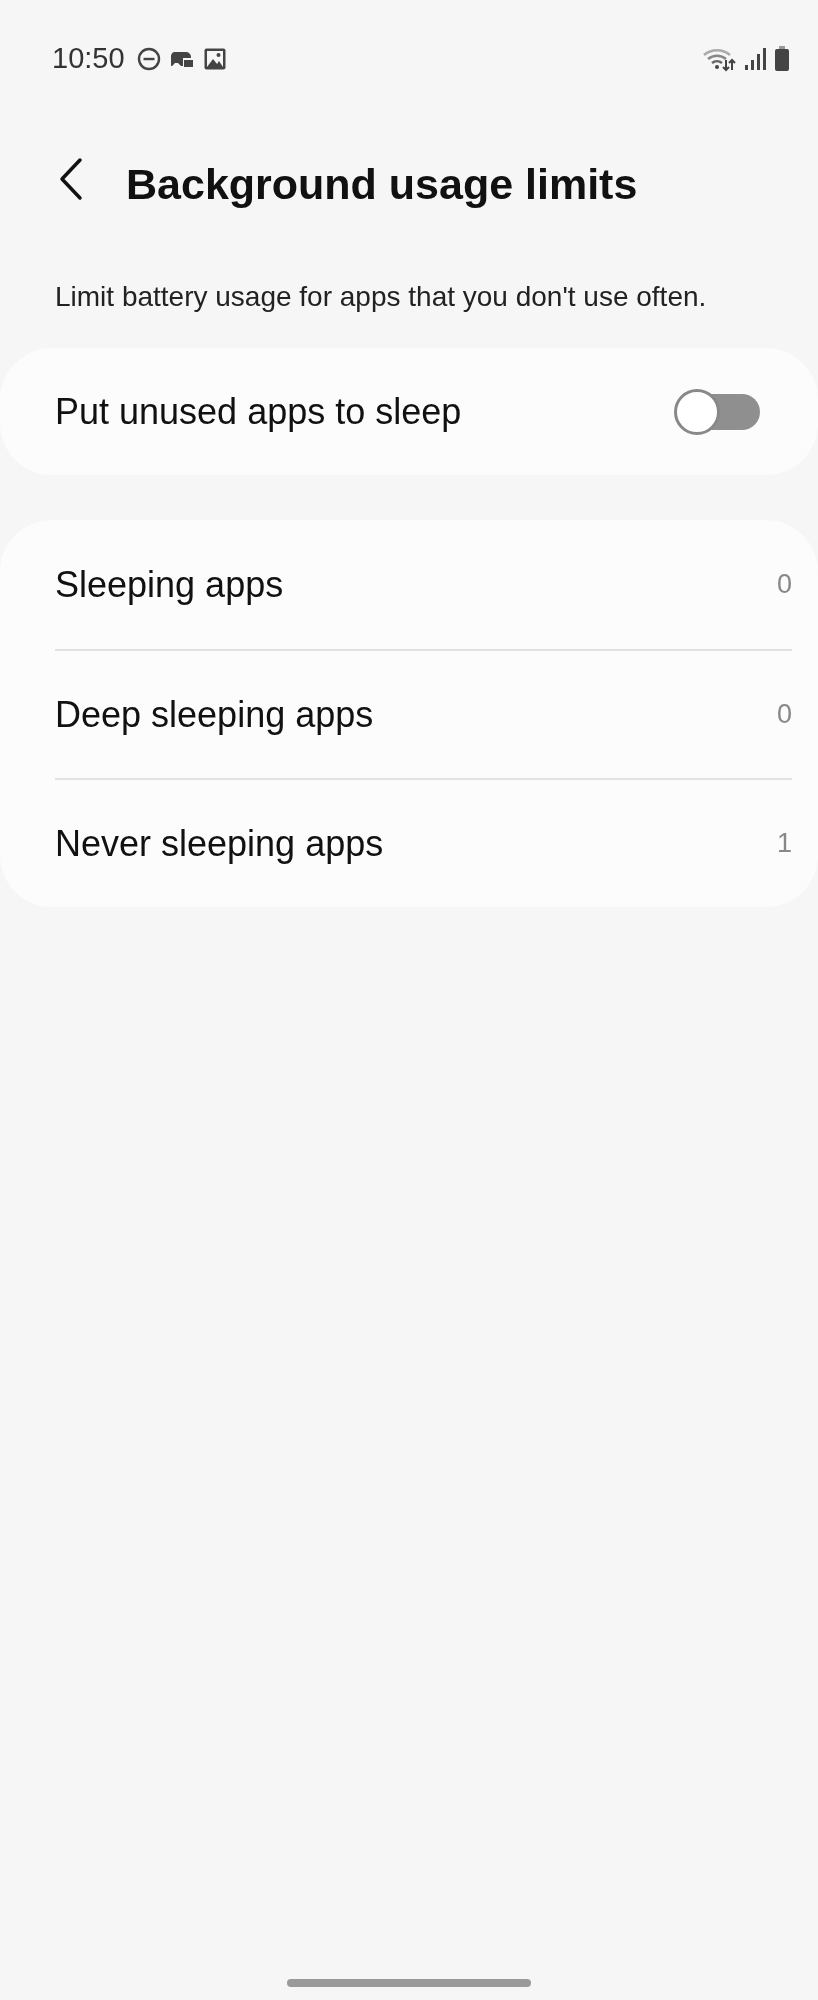 The height and width of the screenshot is (2000, 818). Describe the element at coordinates (169, 584) in the screenshot. I see `list-item-label: Sleeping apps` at that location.